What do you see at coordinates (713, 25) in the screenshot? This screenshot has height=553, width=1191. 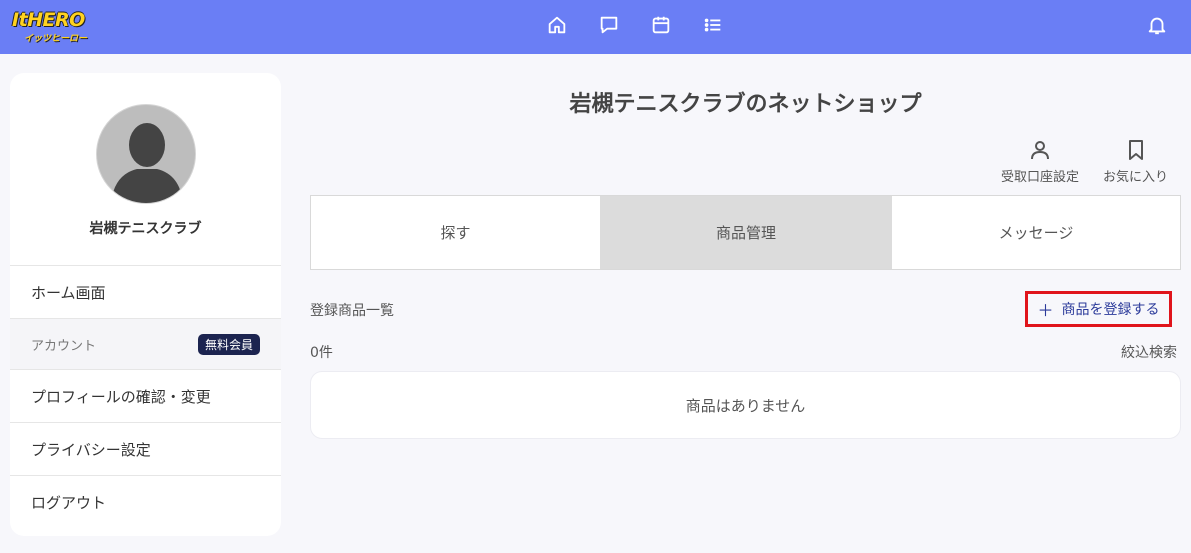 I see `list-icon` at bounding box center [713, 25].